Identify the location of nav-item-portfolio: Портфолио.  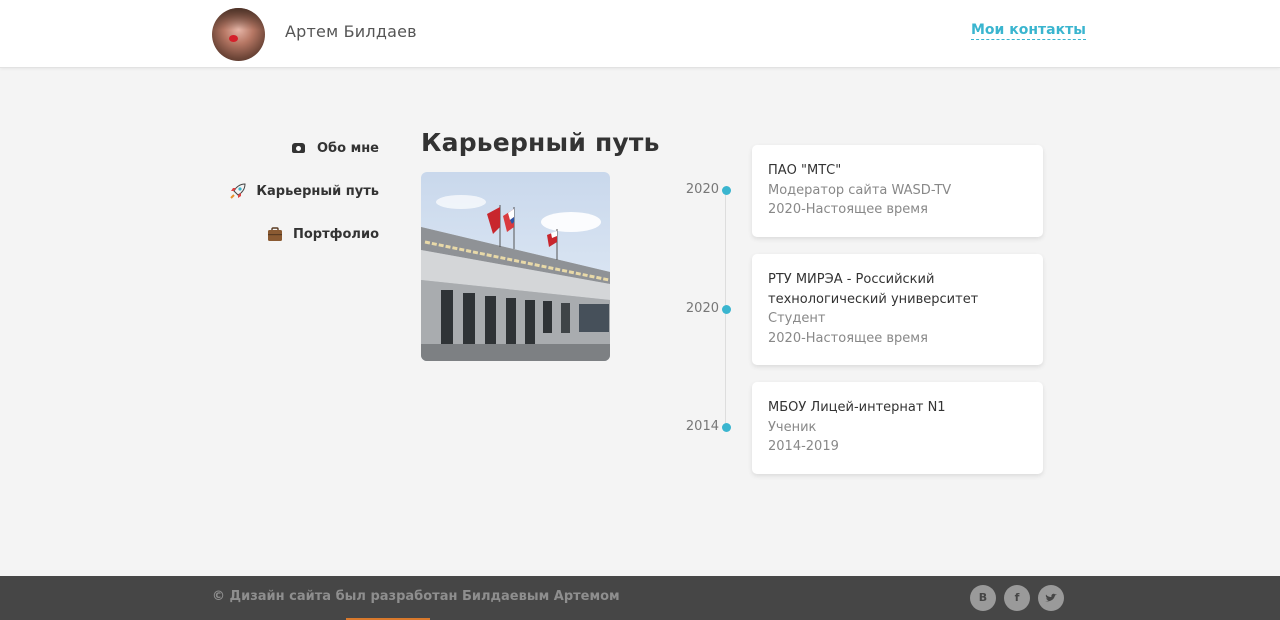
(323, 234).